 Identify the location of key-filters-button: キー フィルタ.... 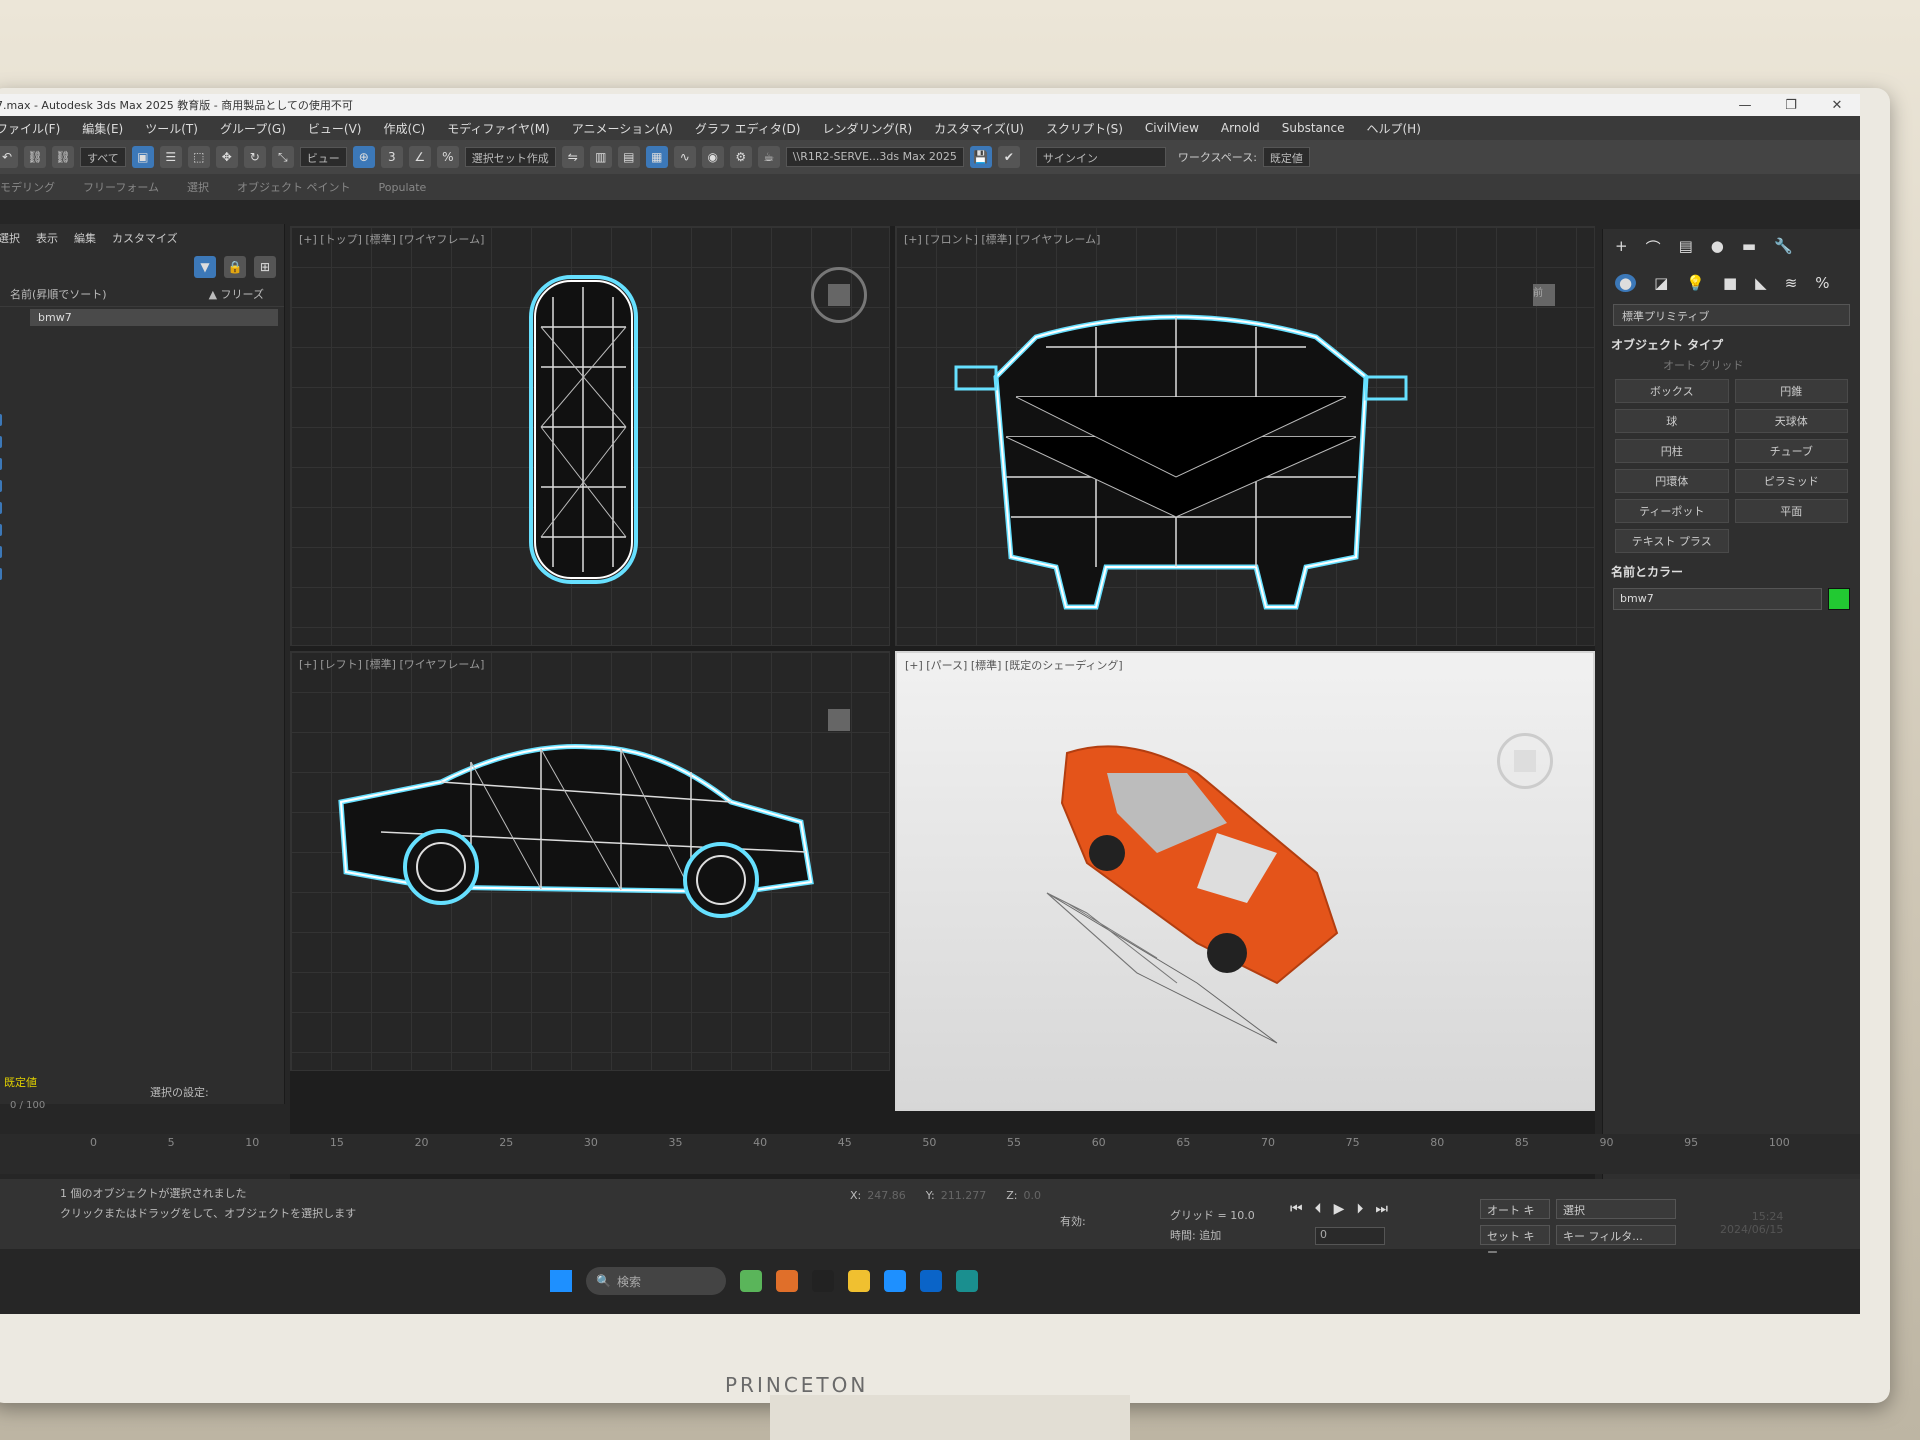
(1616, 1235).